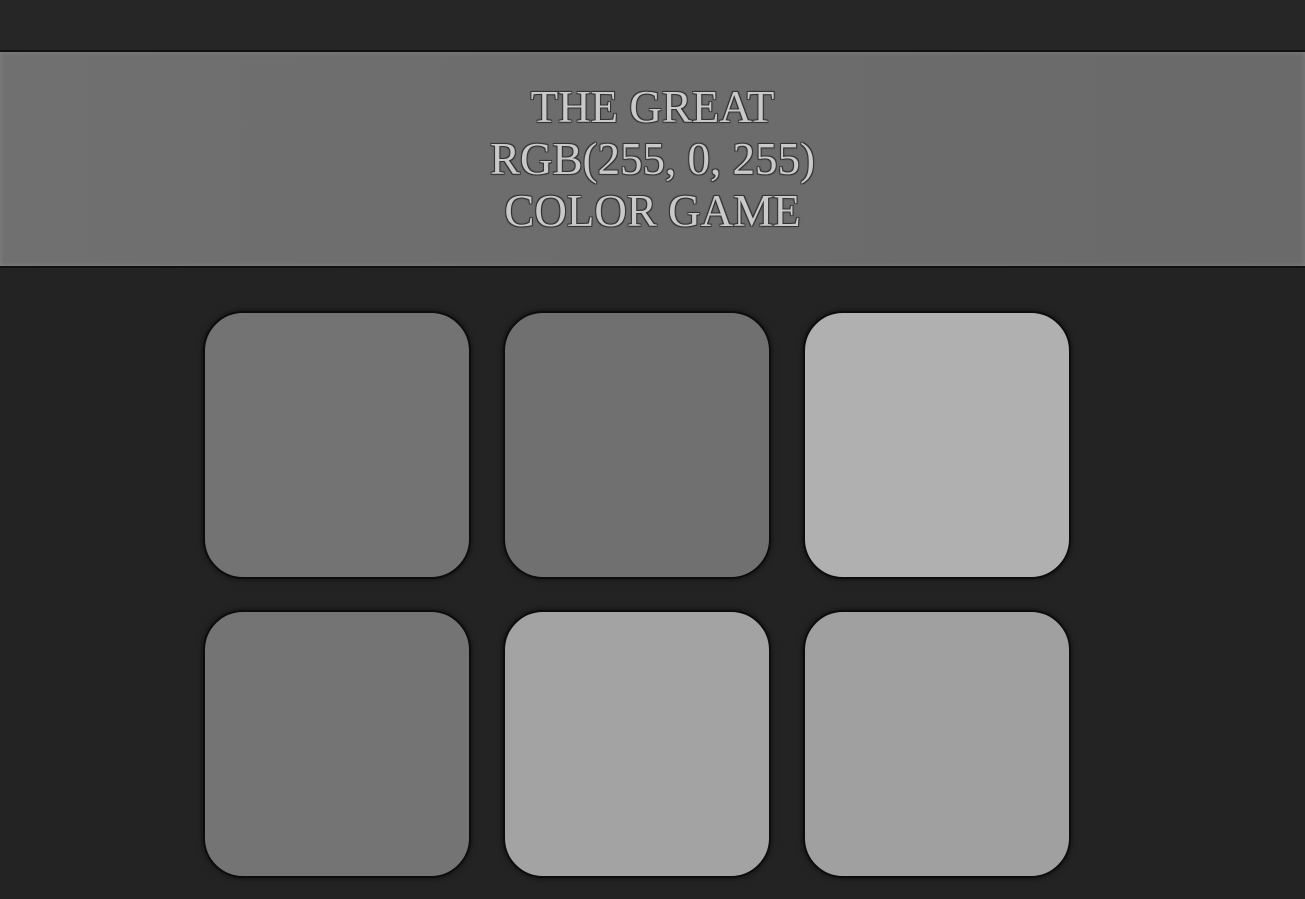  I want to click on top-bar, so click(652, 26).